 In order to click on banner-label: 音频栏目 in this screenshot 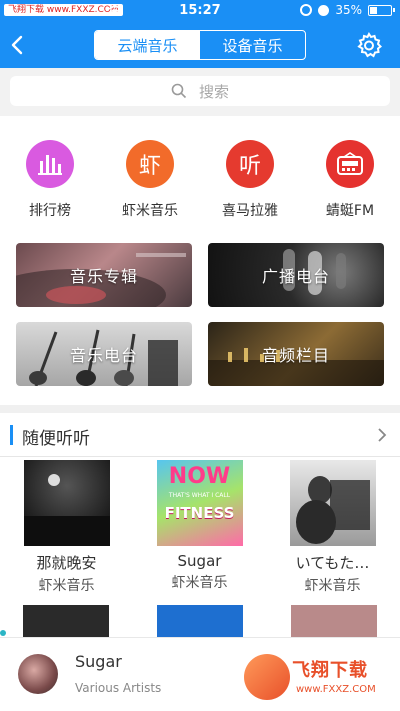, I will do `click(295, 355)`.